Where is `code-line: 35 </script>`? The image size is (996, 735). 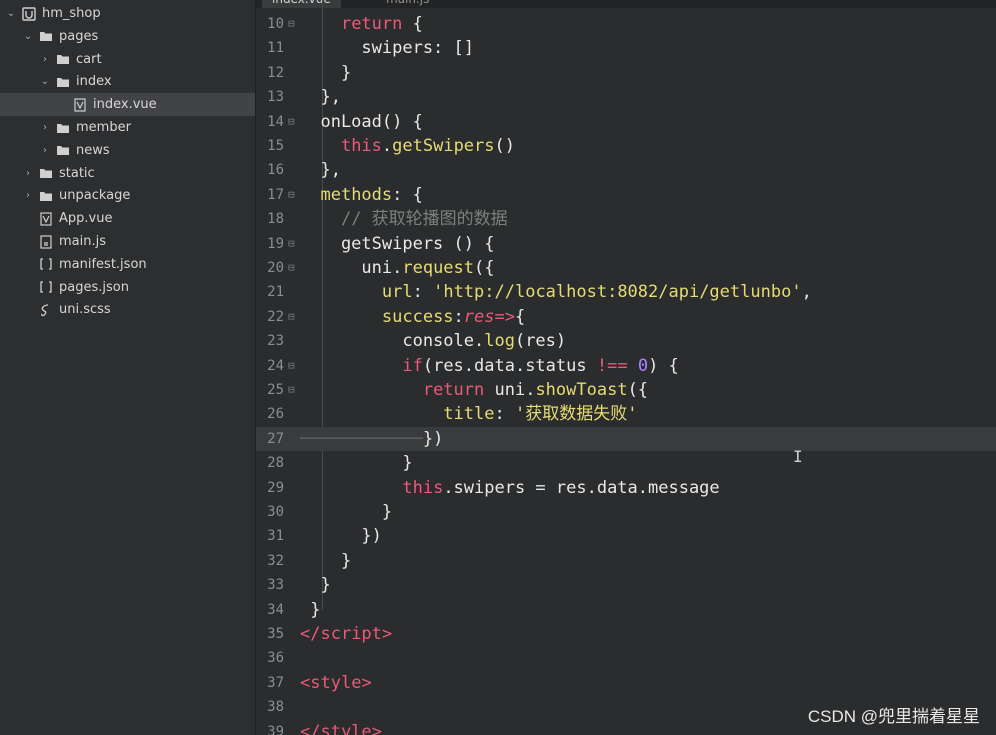 code-line: 35 </script> is located at coordinates (626, 634).